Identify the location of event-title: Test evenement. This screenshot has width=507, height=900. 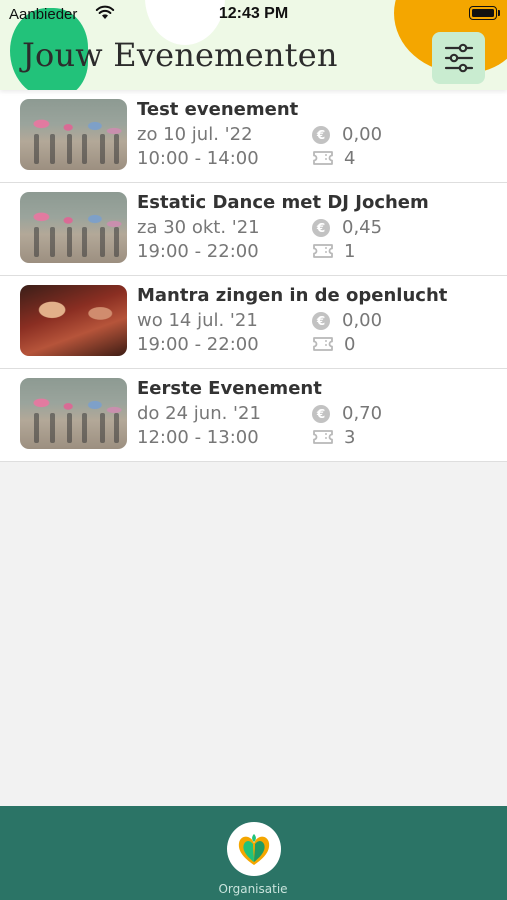
(218, 109).